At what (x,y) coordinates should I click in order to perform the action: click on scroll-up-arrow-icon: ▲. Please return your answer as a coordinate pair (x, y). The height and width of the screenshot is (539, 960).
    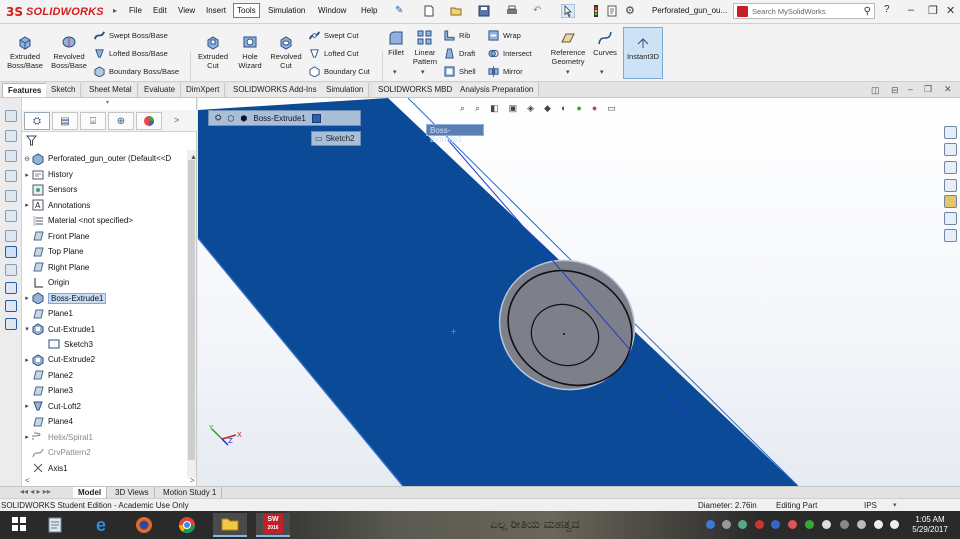
    Looking at the image, I should click on (193, 157).